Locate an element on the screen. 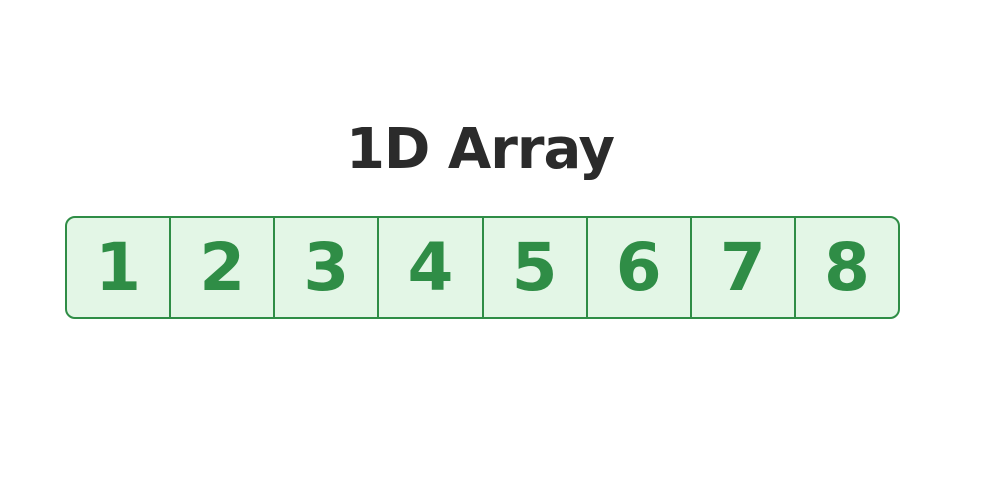 The height and width of the screenshot is (500, 1000). array-cell: 2 is located at coordinates (223, 267).